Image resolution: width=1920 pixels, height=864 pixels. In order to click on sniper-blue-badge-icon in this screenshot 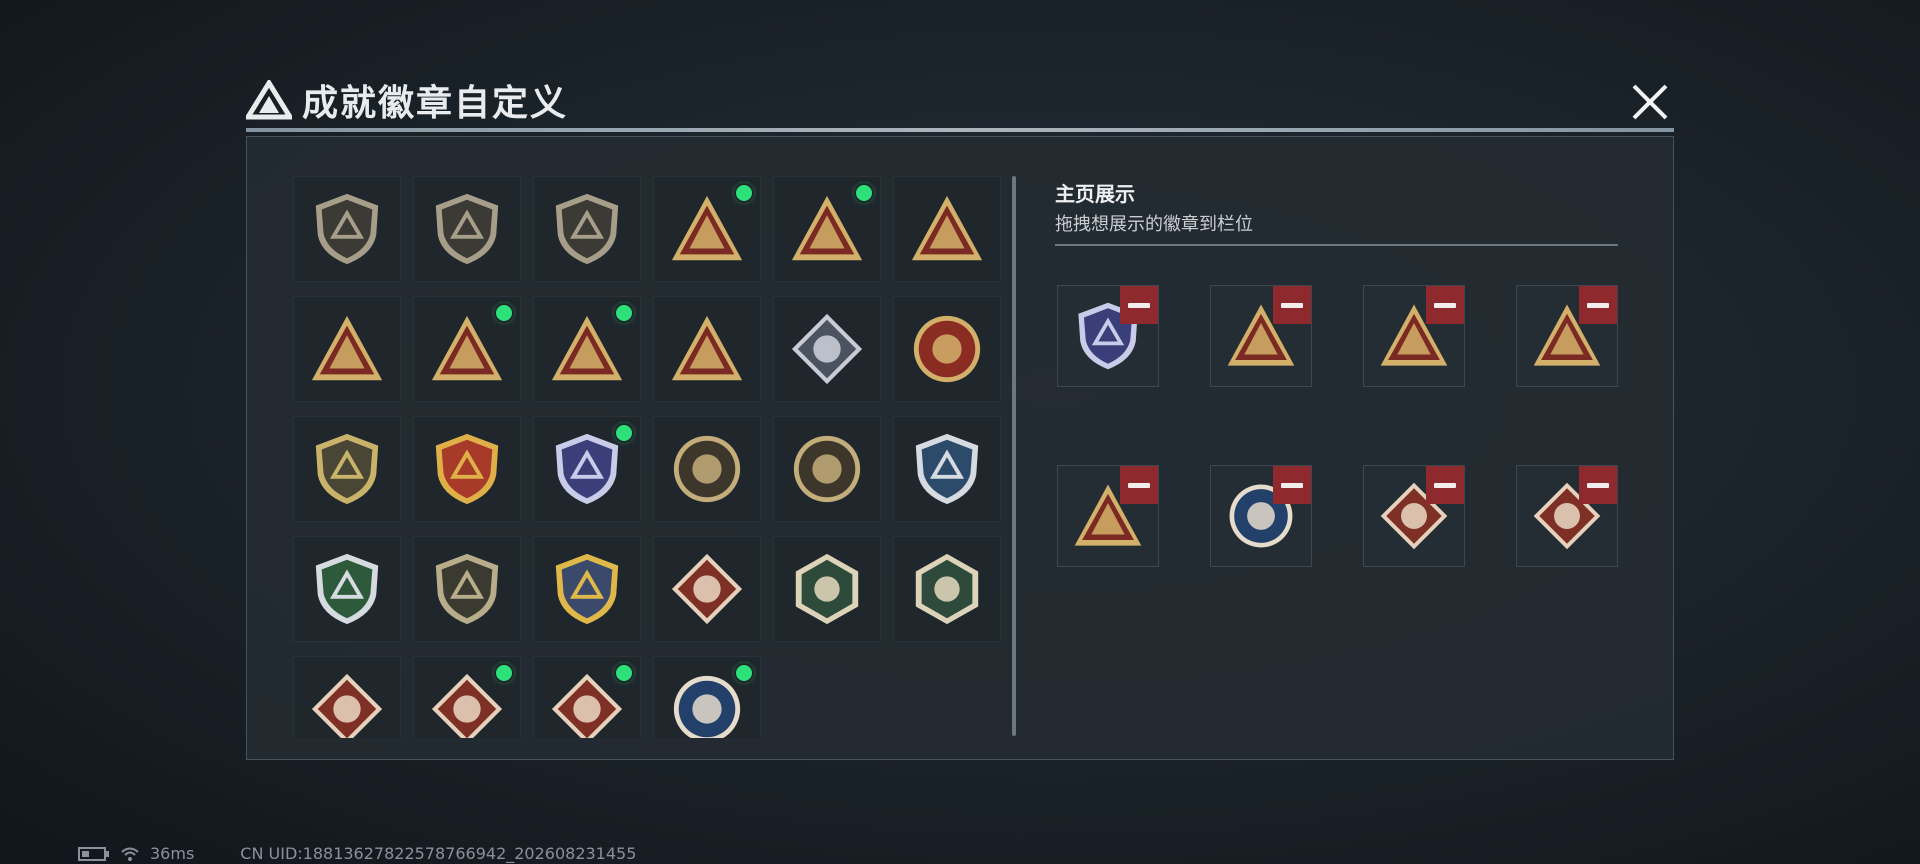, I will do `click(947, 469)`.